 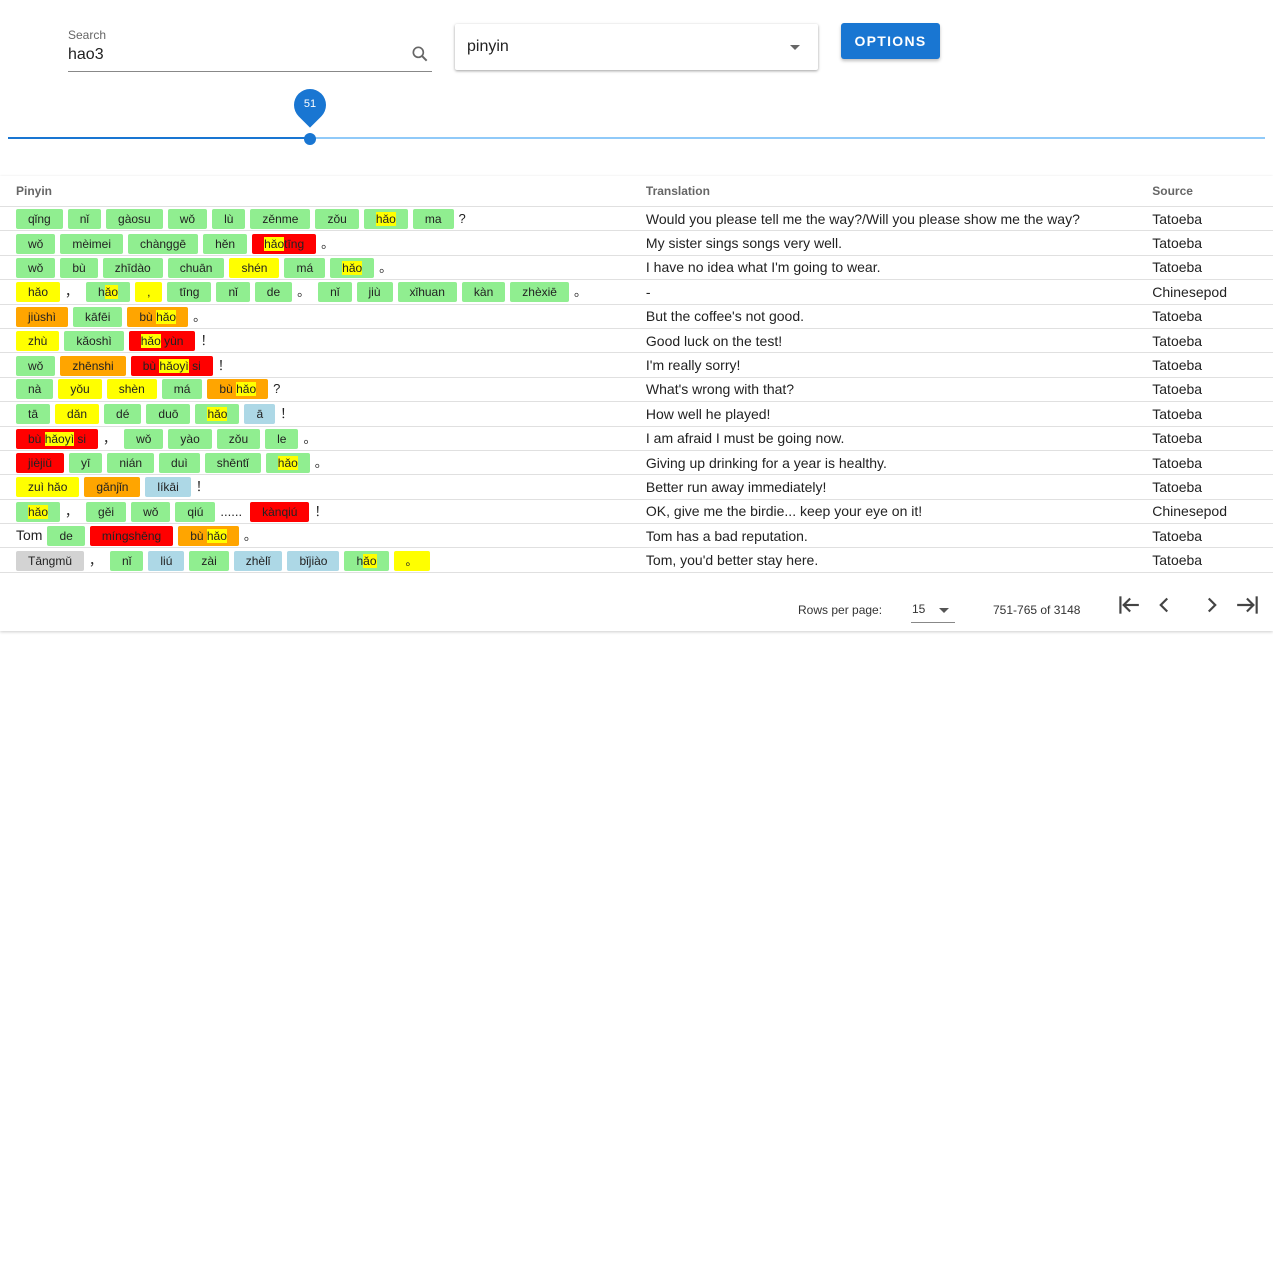 I want to click on column-header-source: Source, so click(x=1204, y=191).